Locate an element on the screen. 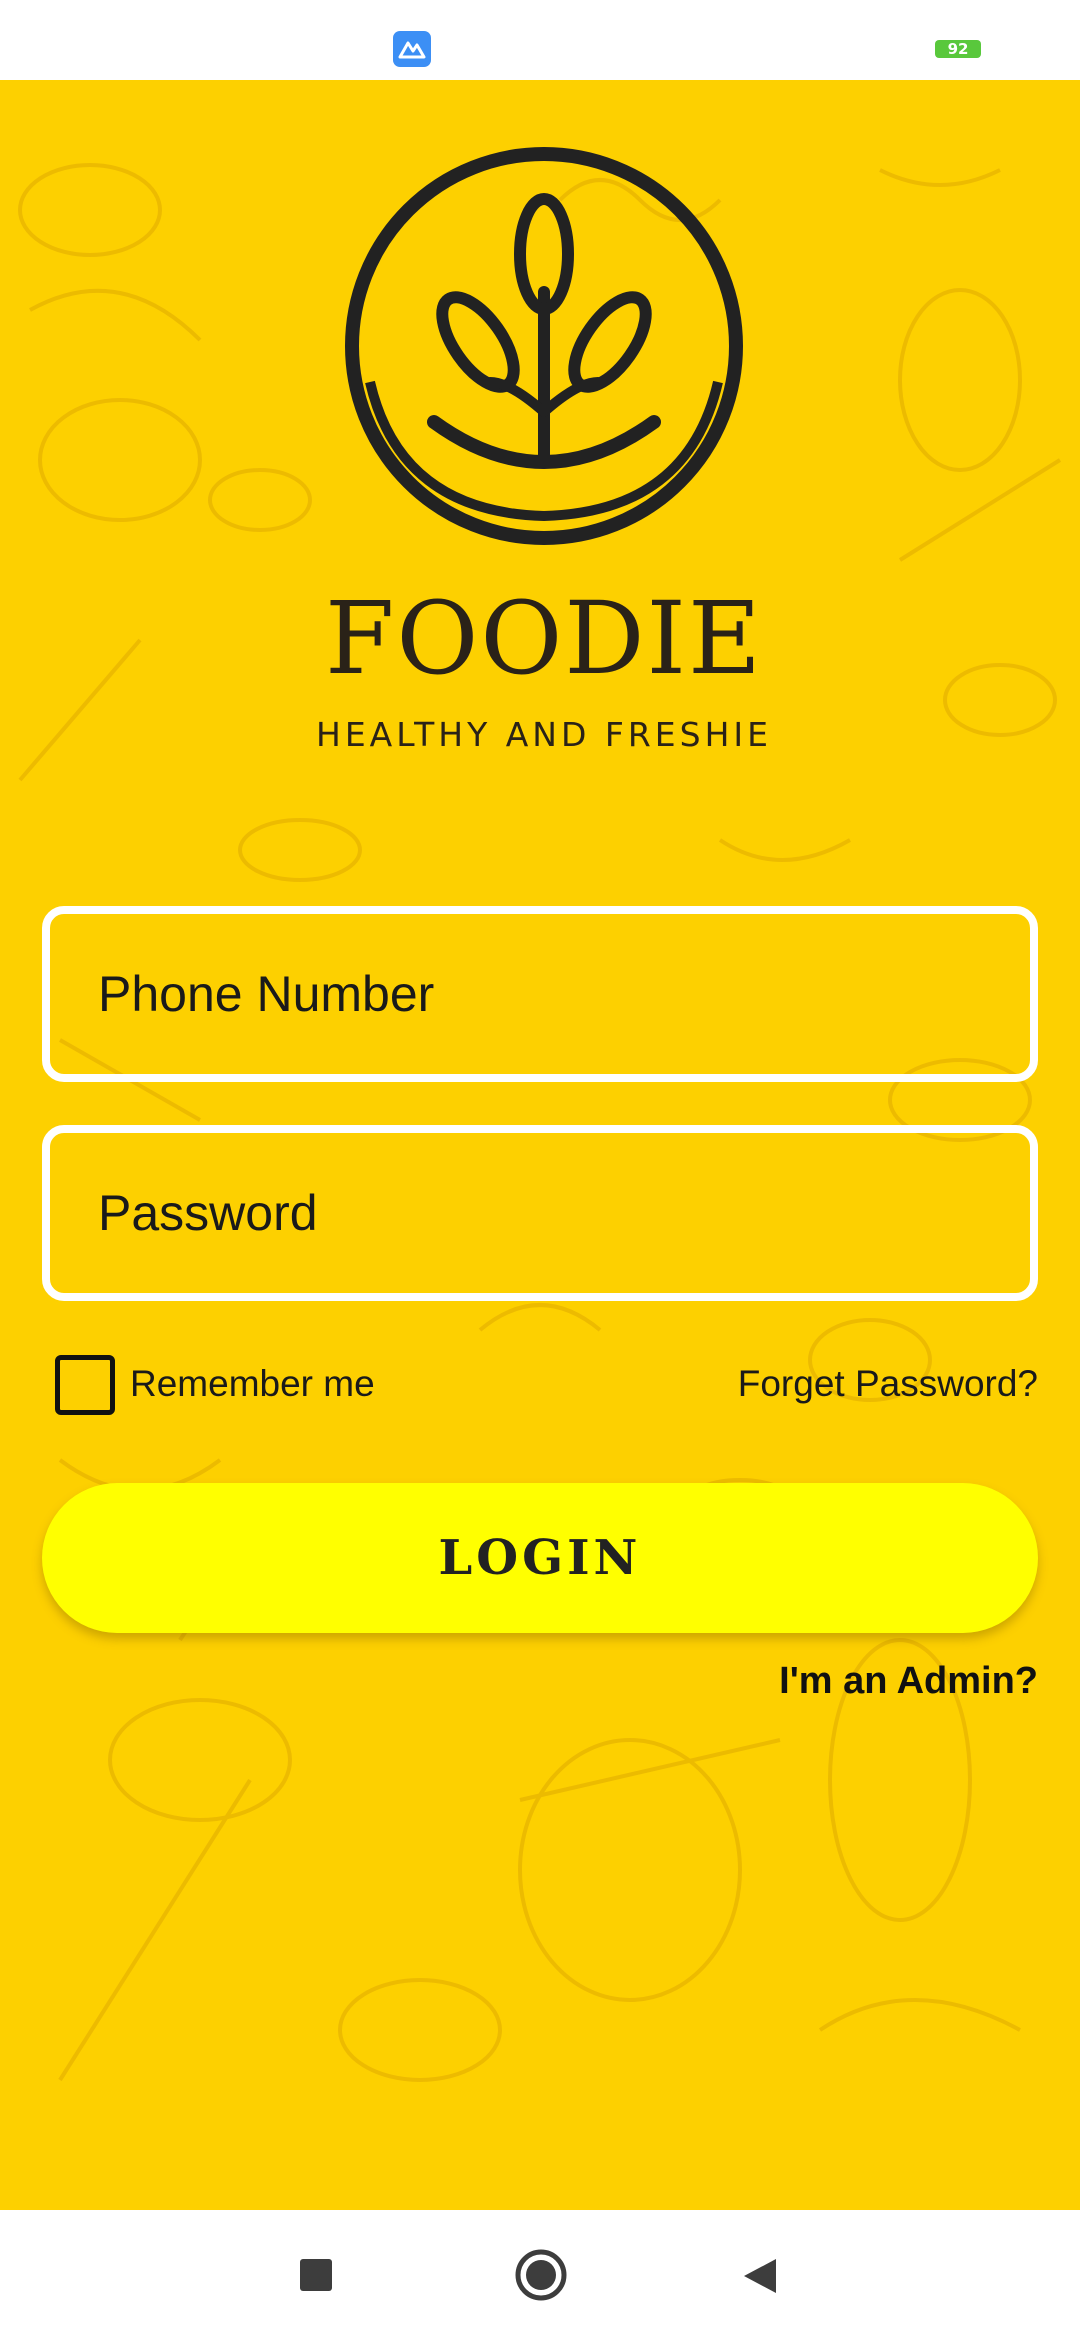 The width and height of the screenshot is (1080, 2340). login-button-label: LOGIN is located at coordinates (540, 1558).